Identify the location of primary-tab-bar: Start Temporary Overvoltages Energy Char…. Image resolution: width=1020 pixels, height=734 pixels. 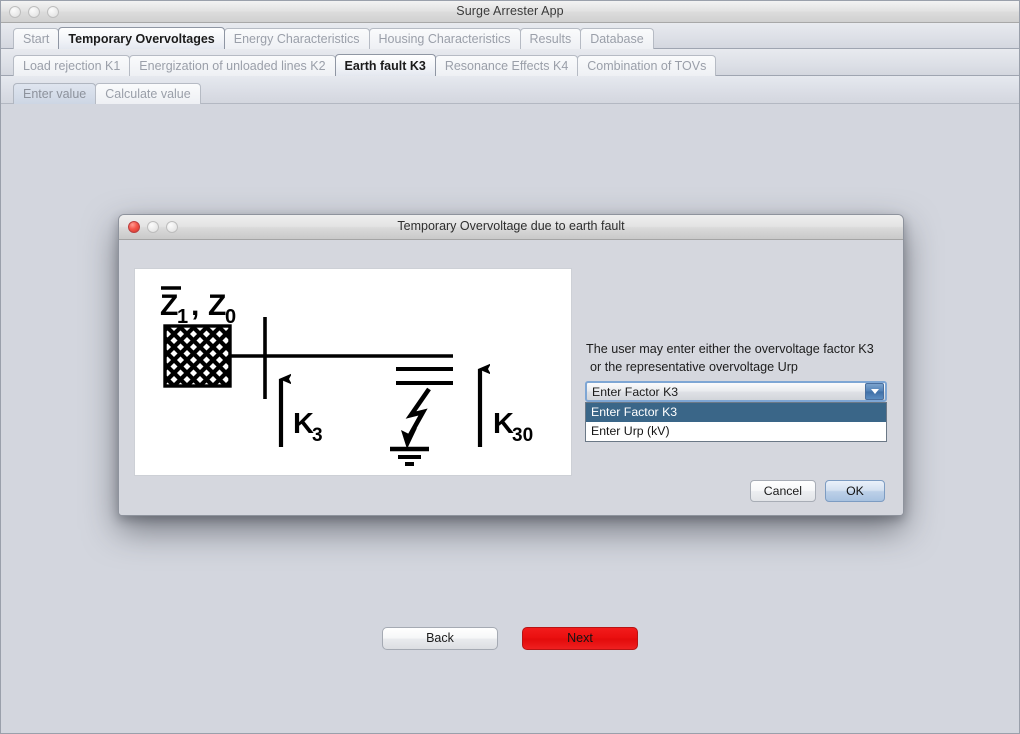
(510, 36).